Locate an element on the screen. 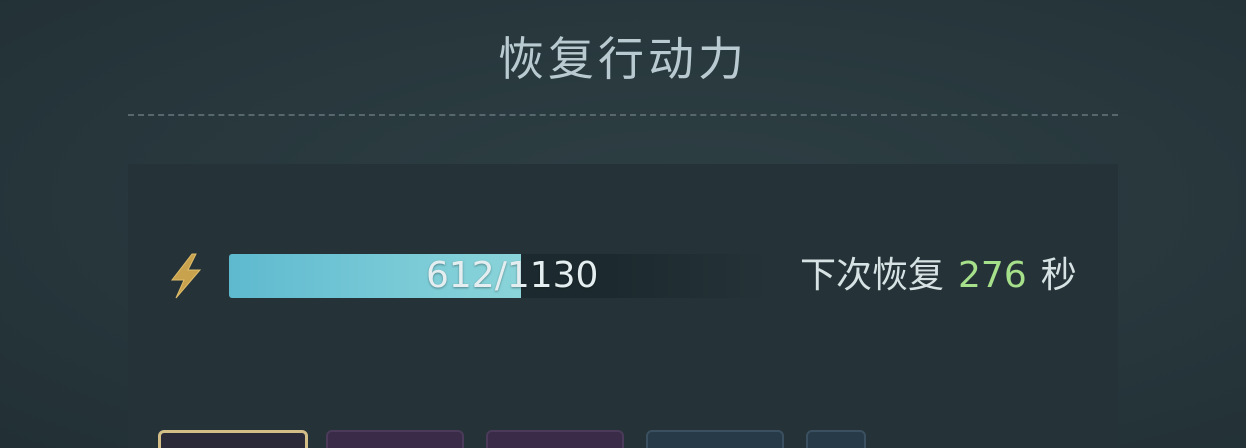 The width and height of the screenshot is (1246, 448). next-recover-seconds: 276 is located at coordinates (992, 275).